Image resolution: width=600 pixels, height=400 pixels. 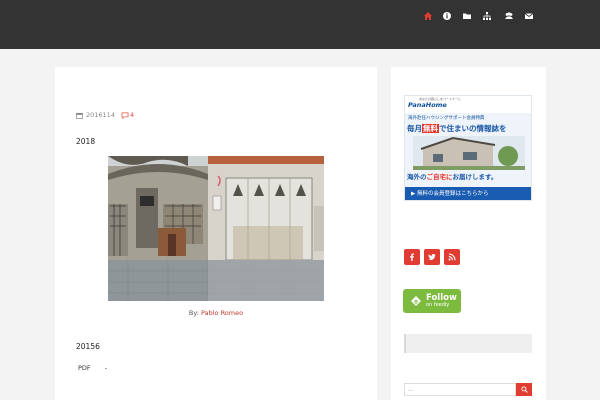 I want to click on pdf-row: PDF -, so click(x=92, y=368).